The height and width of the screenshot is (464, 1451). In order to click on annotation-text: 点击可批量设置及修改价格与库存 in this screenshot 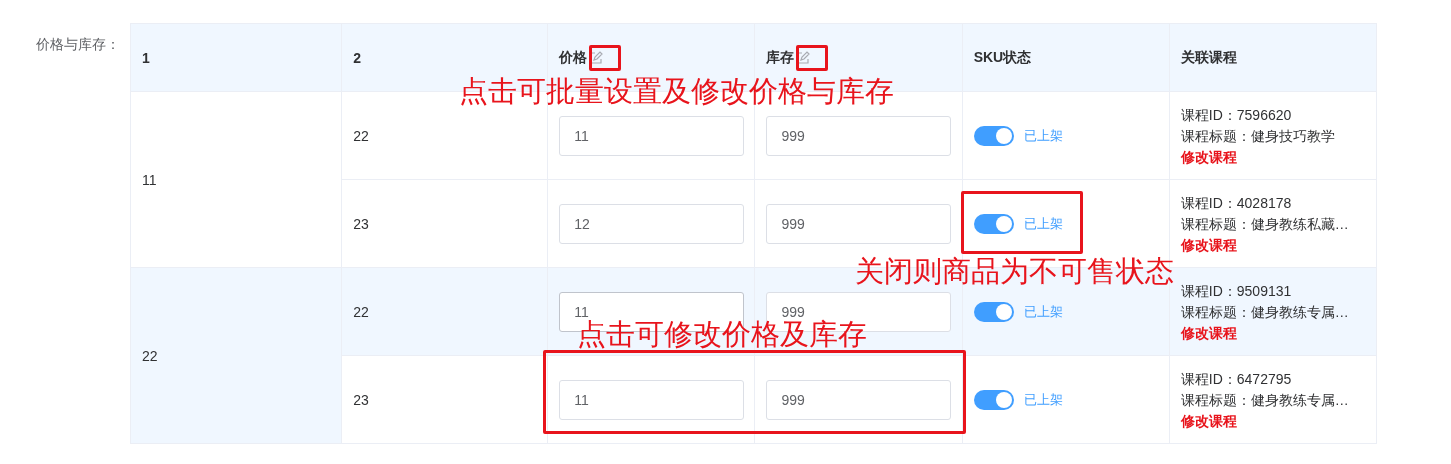, I will do `click(676, 91)`.